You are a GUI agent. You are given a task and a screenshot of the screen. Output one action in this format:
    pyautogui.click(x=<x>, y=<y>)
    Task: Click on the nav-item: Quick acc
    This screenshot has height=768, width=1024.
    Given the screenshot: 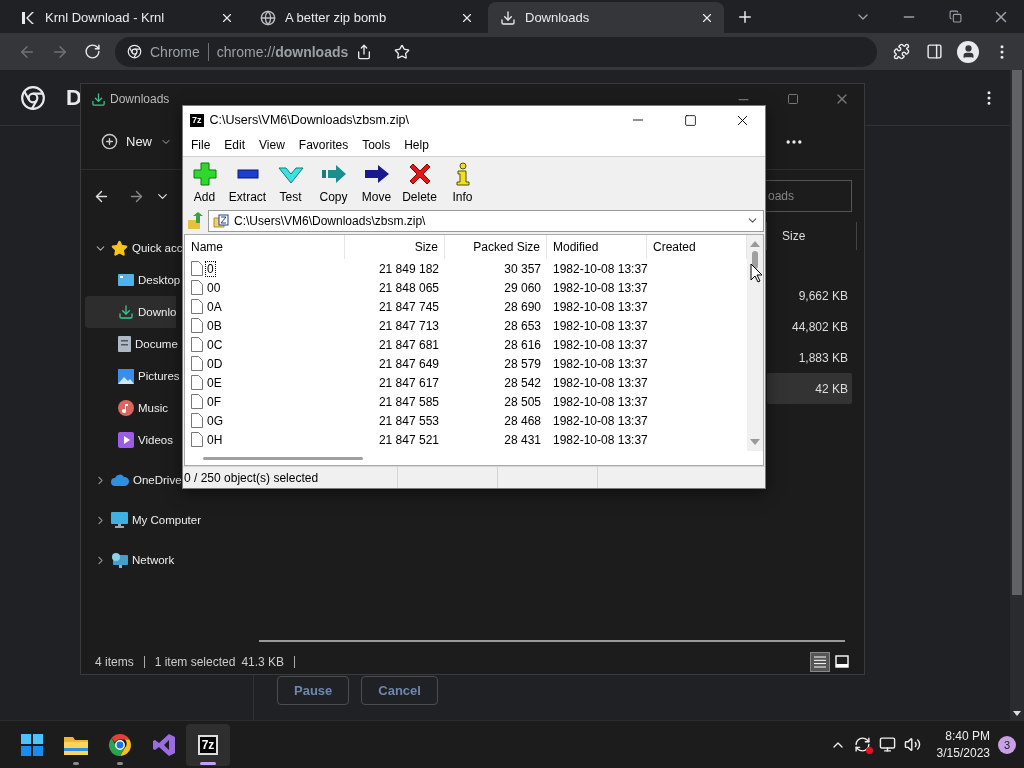 What is the action you would take?
    pyautogui.click(x=134, y=248)
    